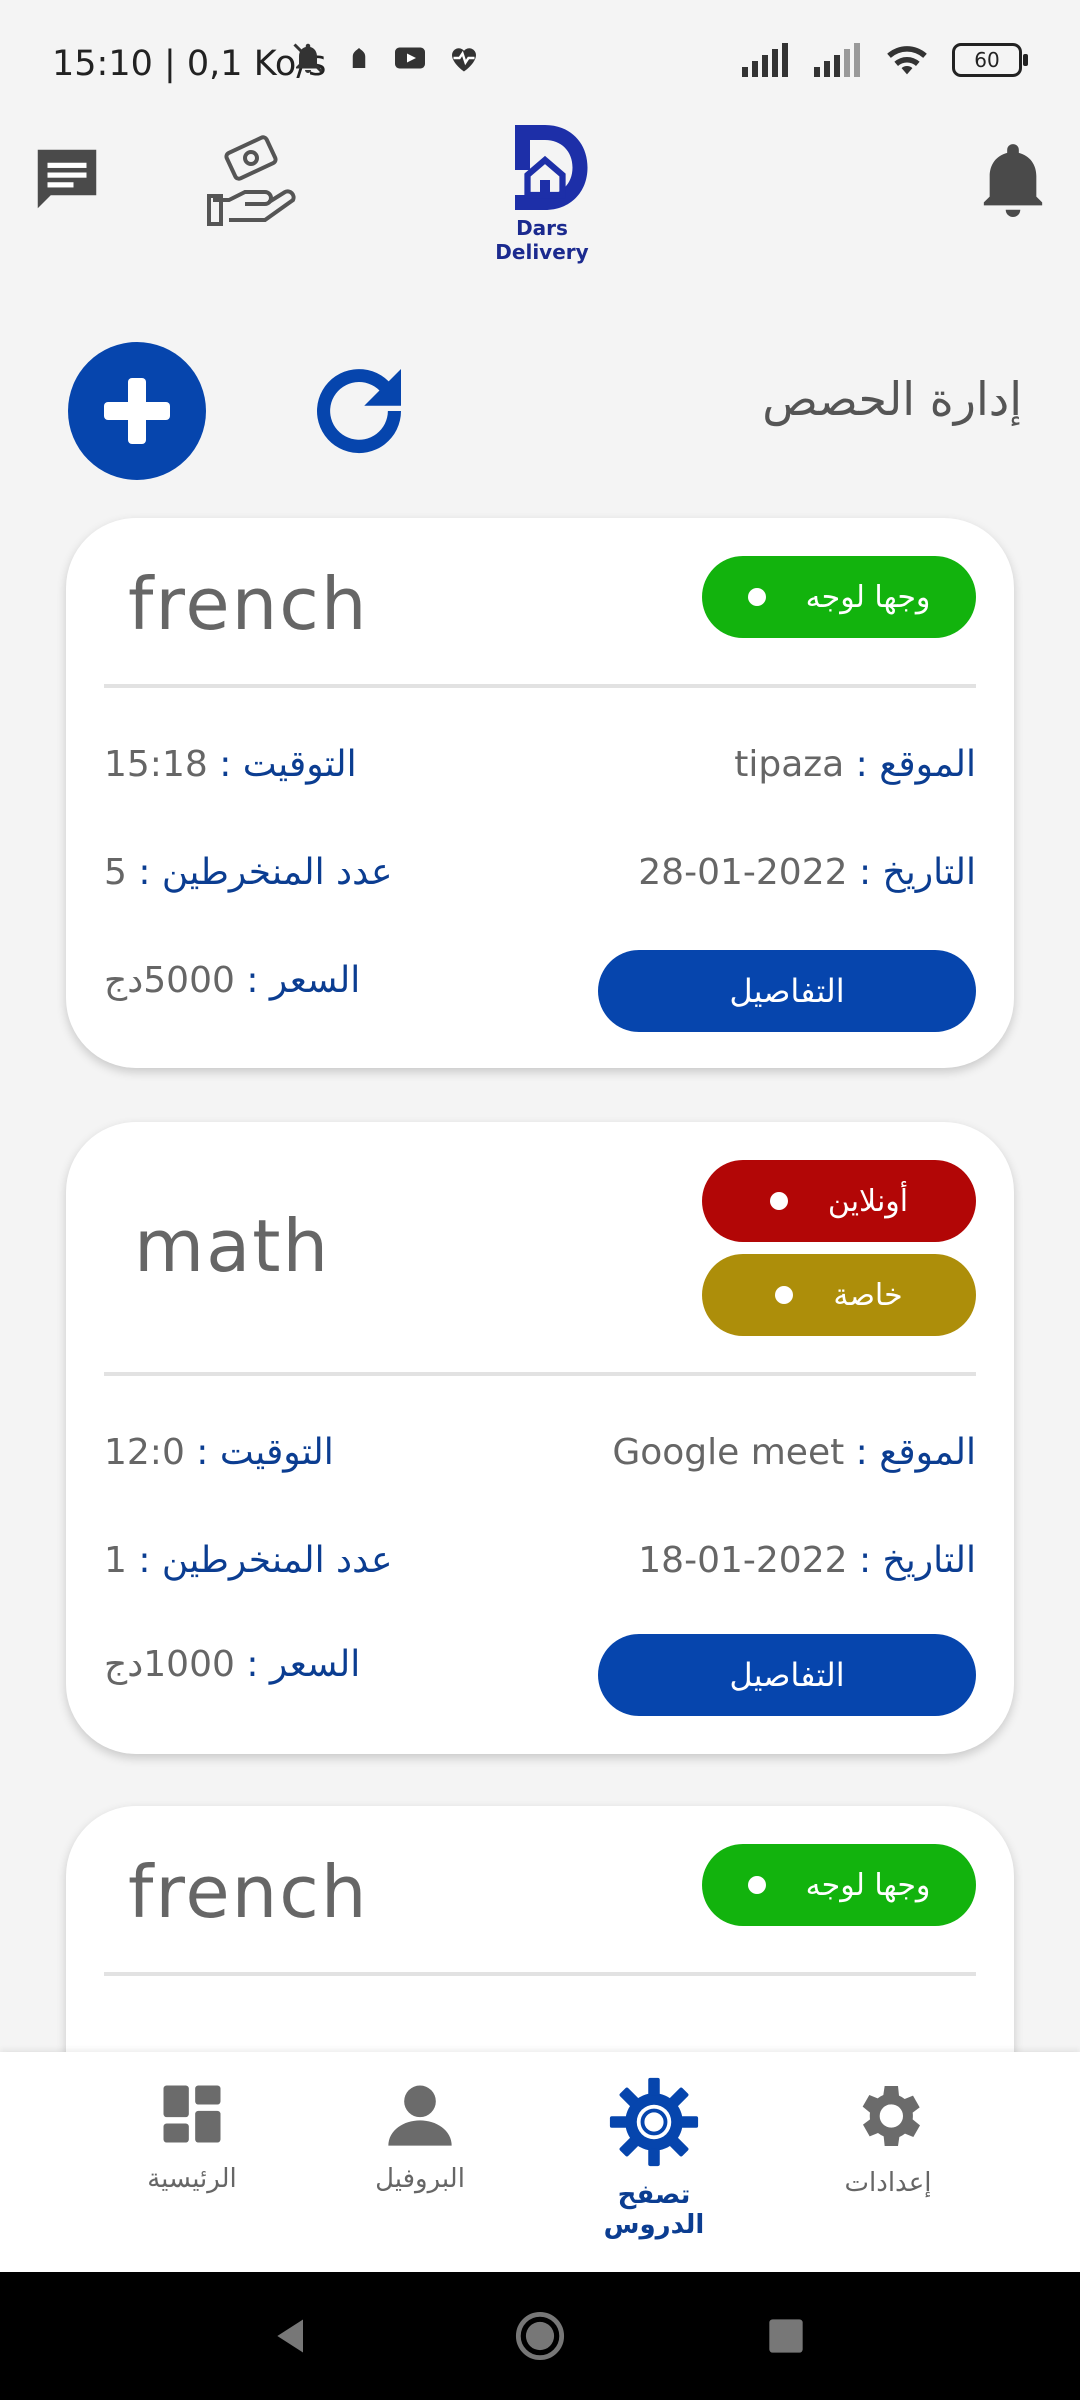 This screenshot has width=1080, height=2400. What do you see at coordinates (654, 2210) in the screenshot?
I see `nav-browse-label: تصفح الدروس` at bounding box center [654, 2210].